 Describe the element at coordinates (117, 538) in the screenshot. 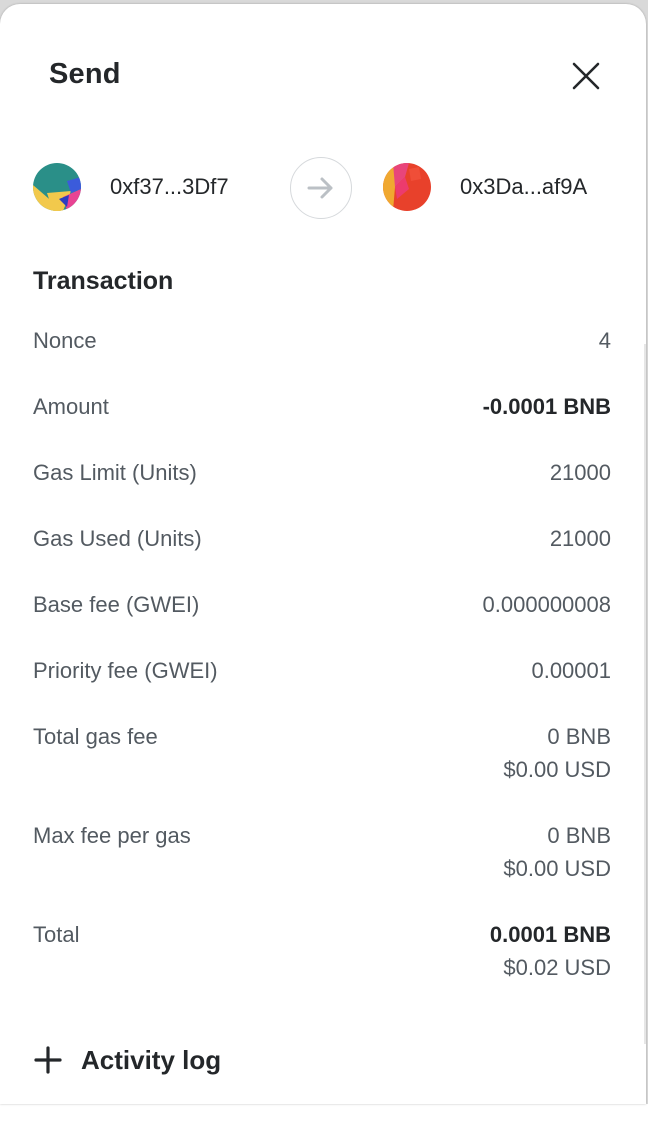

I see `gas-used-label: Gas Used (Units)` at that location.